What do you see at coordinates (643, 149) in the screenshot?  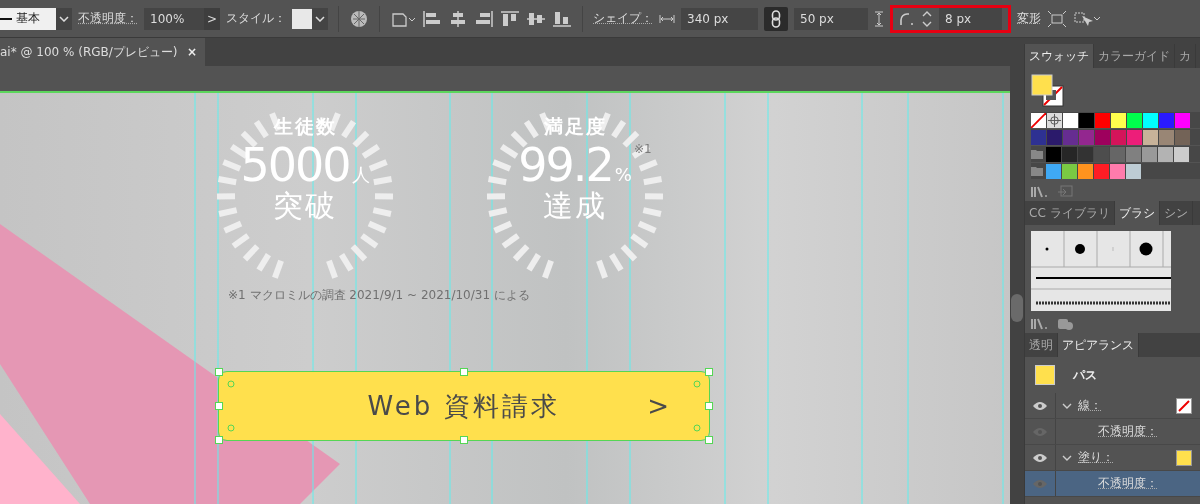 I see `footnote-mark: ※1` at bounding box center [643, 149].